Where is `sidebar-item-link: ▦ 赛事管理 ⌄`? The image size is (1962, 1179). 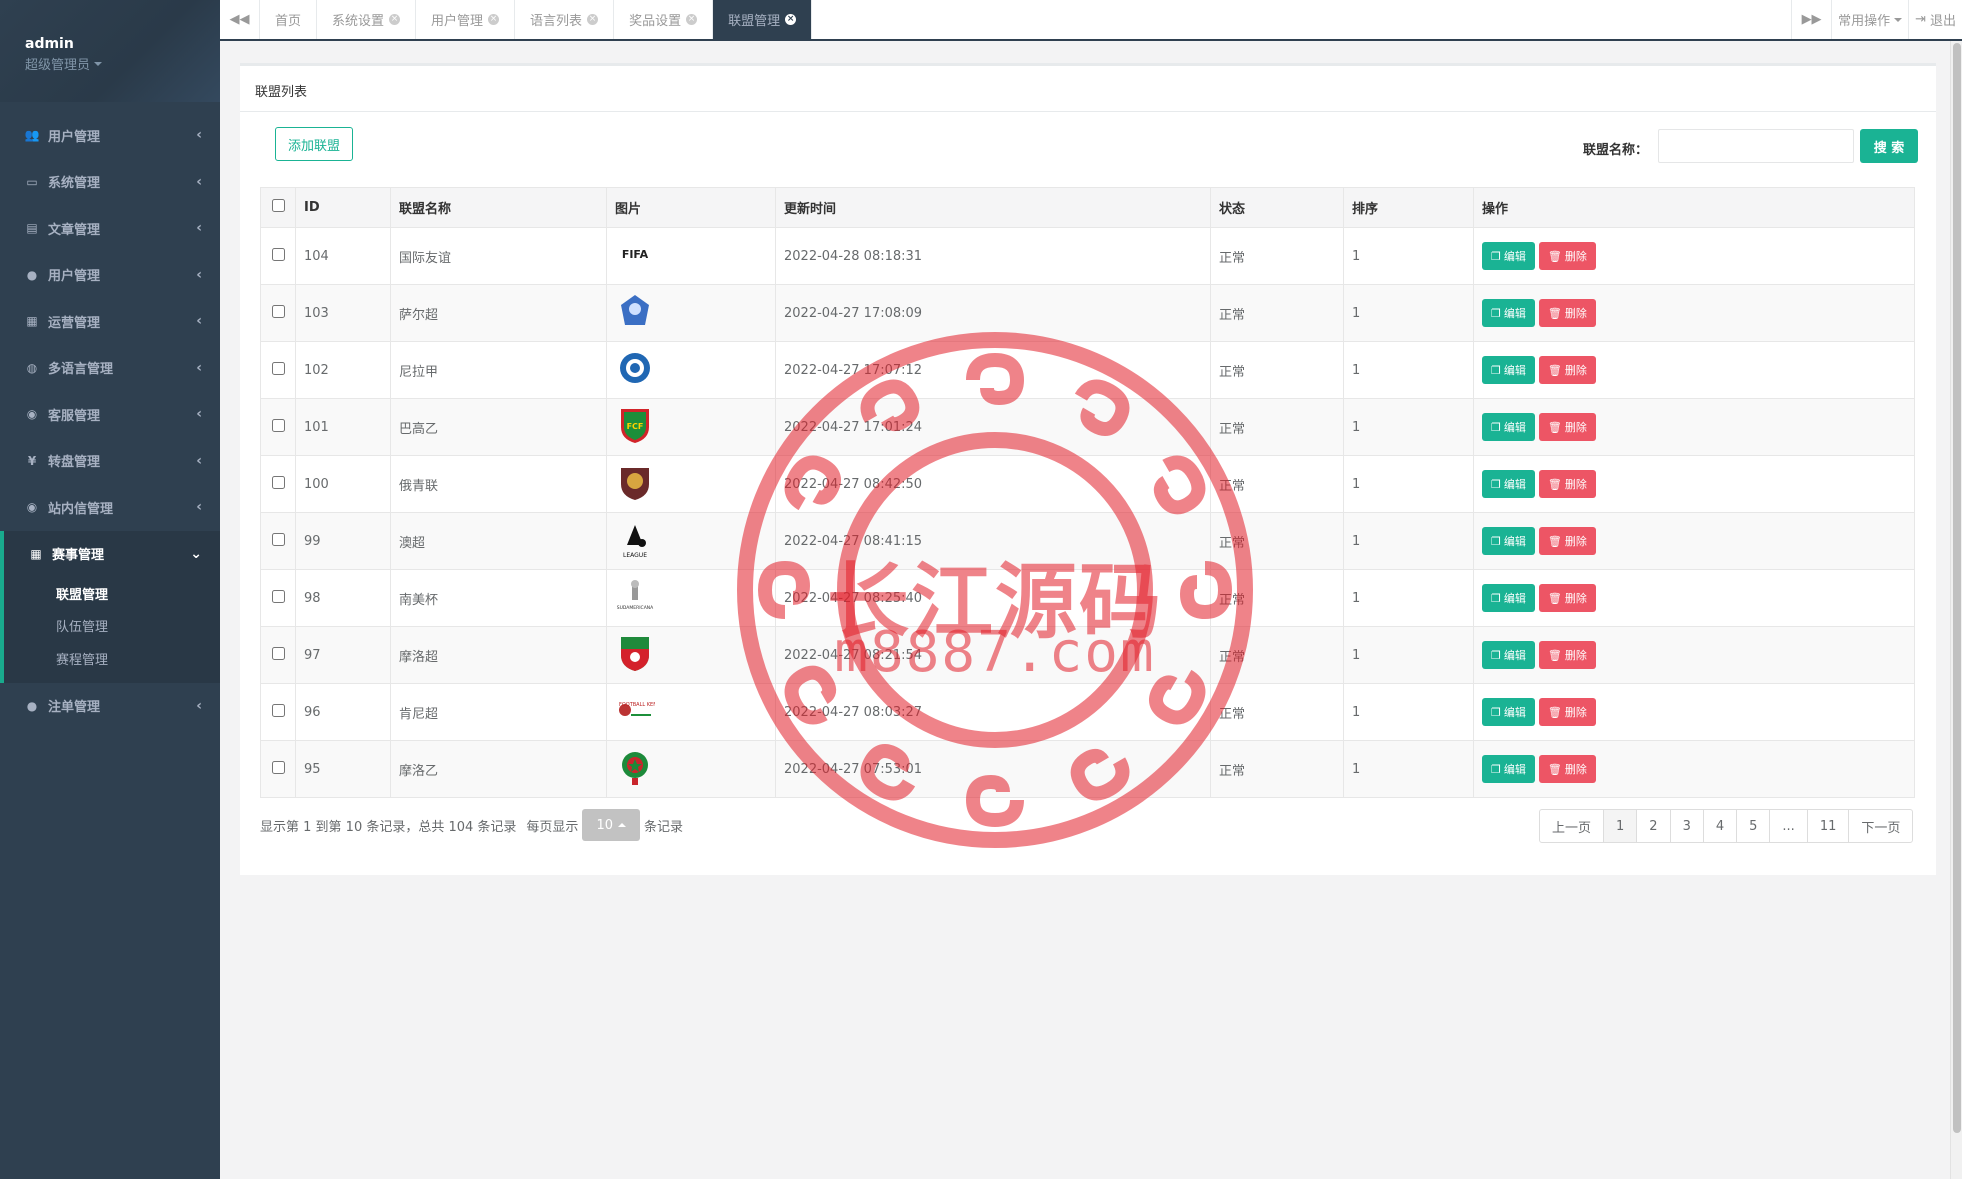 sidebar-item-link: ▦ 赛事管理 ⌄ is located at coordinates (112, 554).